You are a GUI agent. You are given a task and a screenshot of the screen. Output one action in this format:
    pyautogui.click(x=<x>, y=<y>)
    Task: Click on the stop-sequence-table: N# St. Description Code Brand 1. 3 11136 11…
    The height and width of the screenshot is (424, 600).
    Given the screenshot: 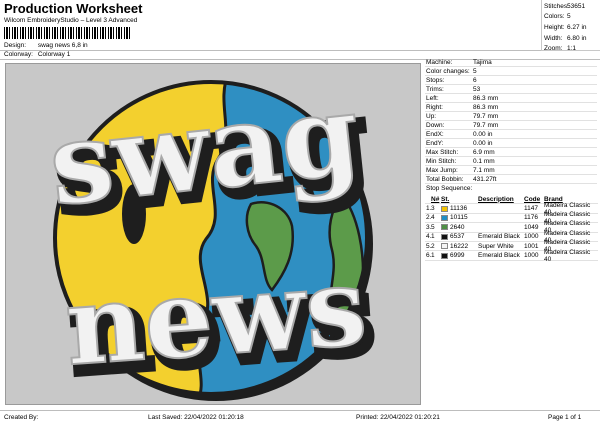 What is the action you would take?
    pyautogui.click(x=511, y=229)
    